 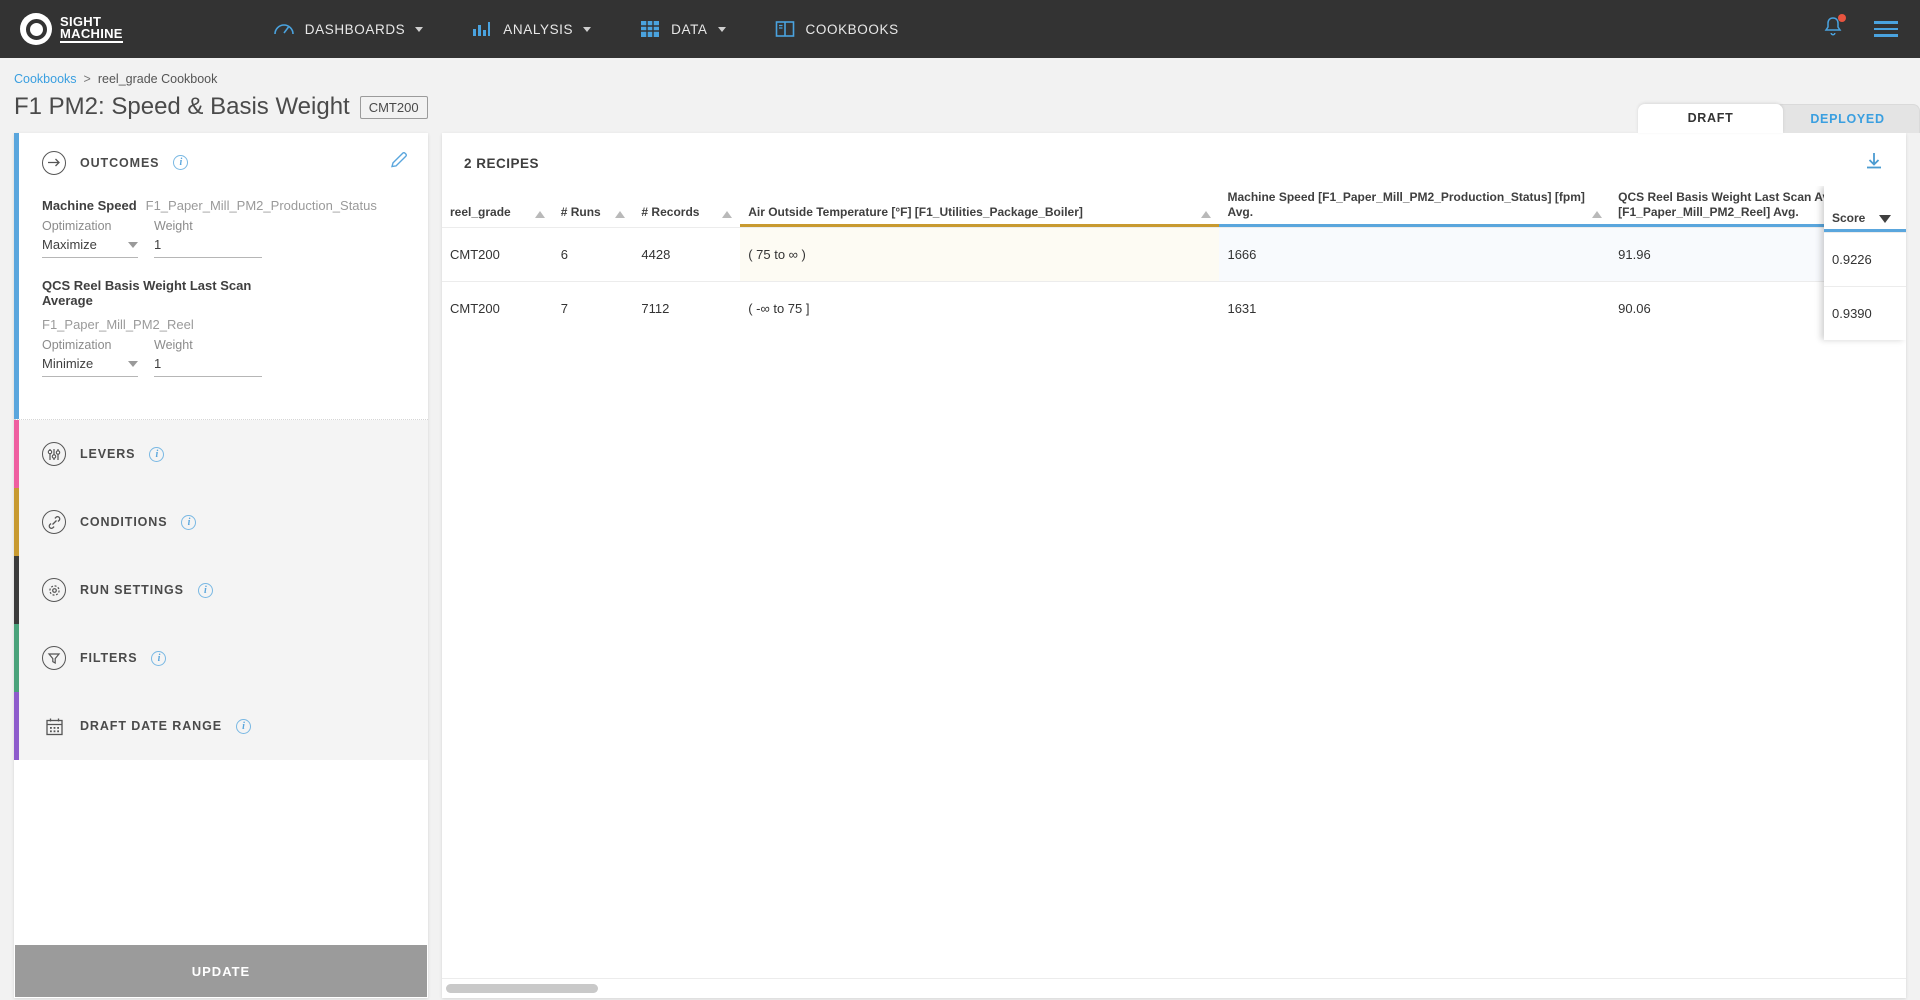 What do you see at coordinates (221, 658) in the screenshot?
I see `sidebar-item-filters: FILTERS i` at bounding box center [221, 658].